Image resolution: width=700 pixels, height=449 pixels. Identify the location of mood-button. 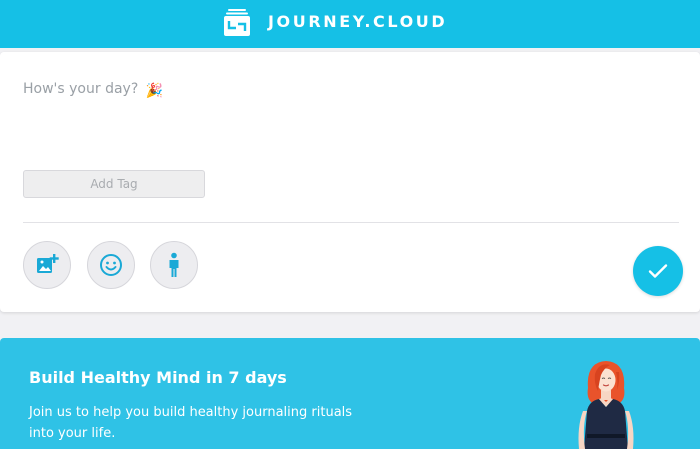
(111, 265).